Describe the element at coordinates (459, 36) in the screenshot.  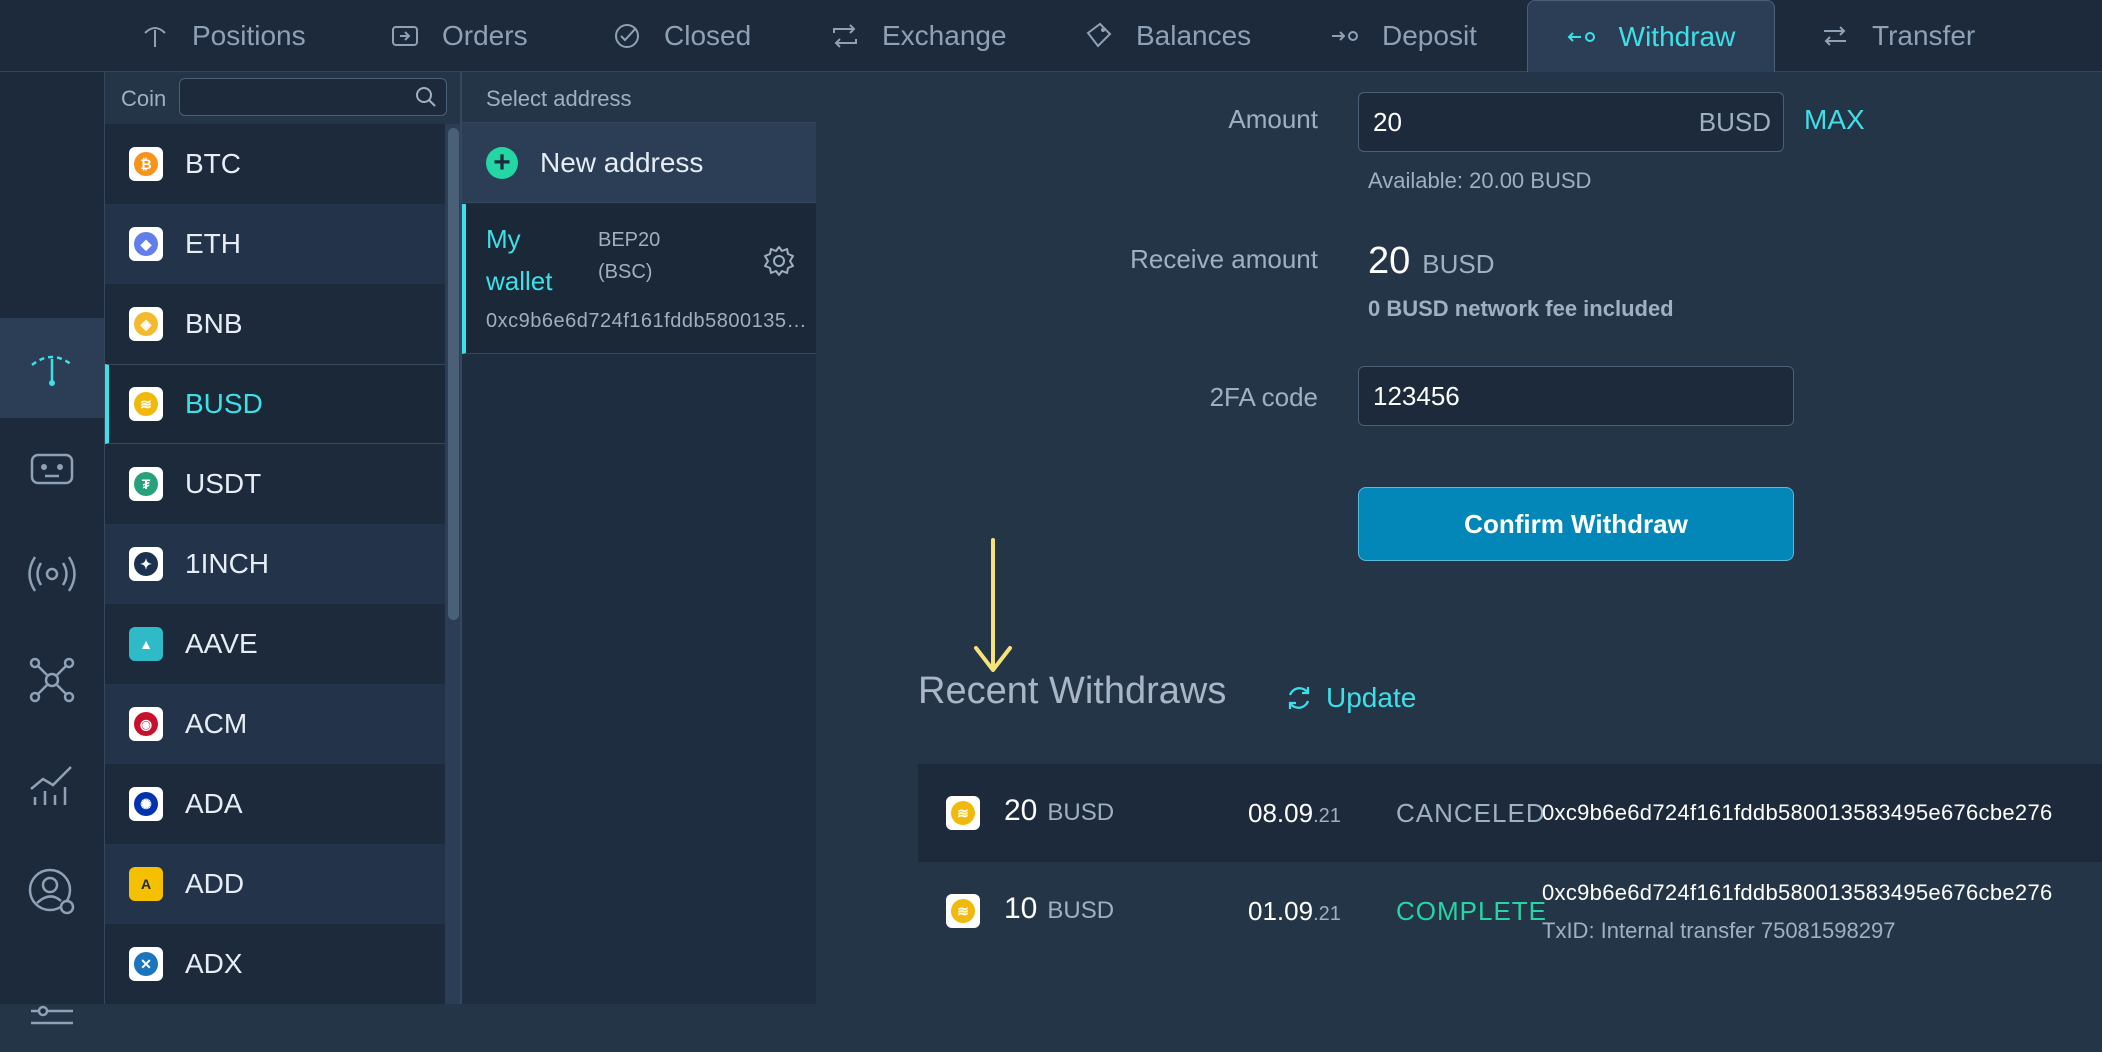
I see `tab-orders: Orders` at that location.